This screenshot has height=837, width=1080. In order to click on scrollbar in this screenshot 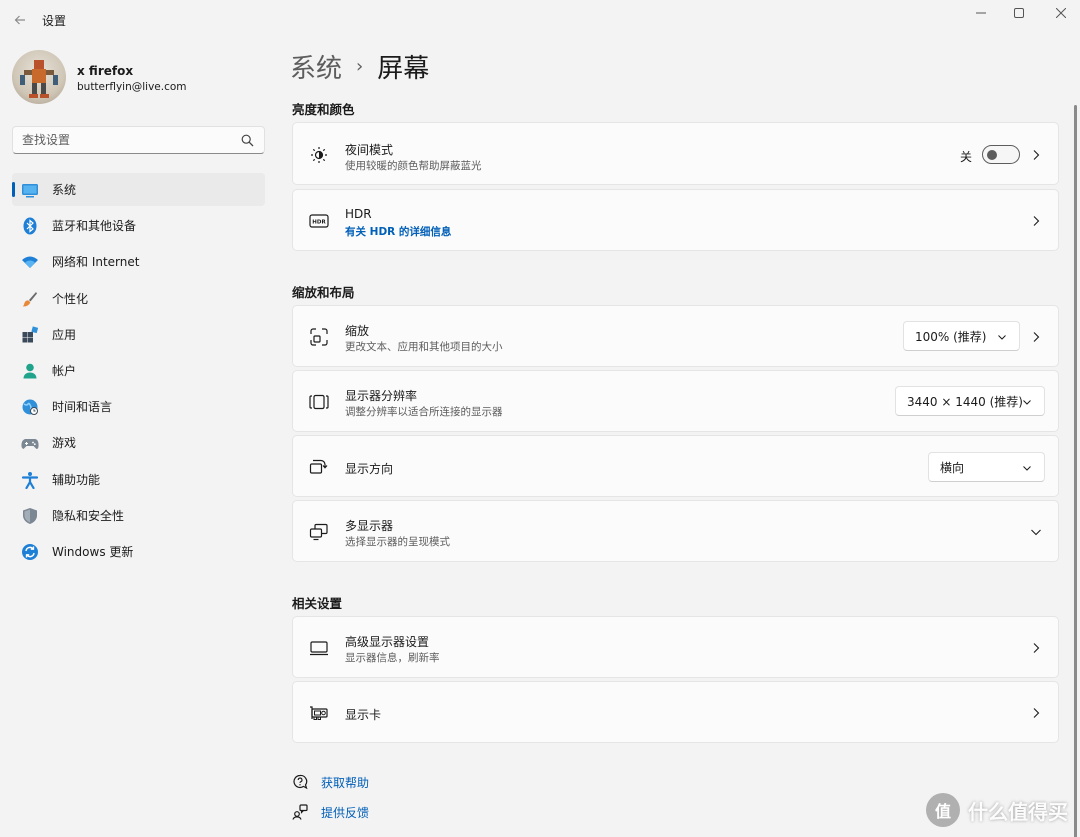, I will do `click(1075, 471)`.